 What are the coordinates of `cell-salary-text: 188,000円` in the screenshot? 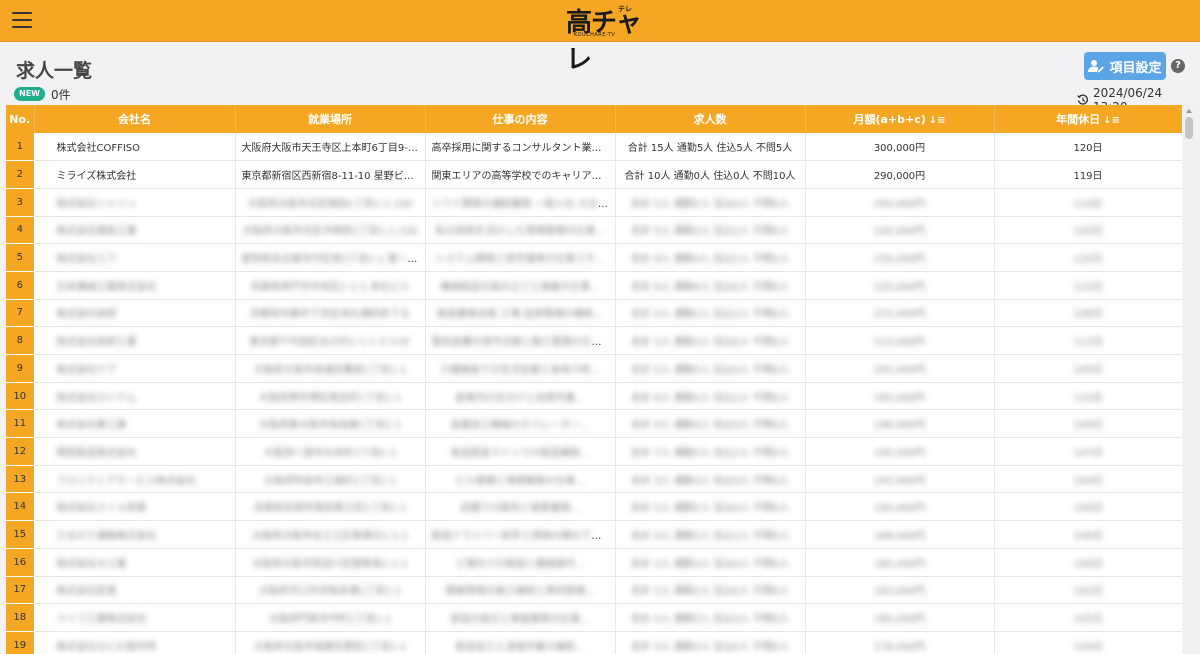 It's located at (899, 536).